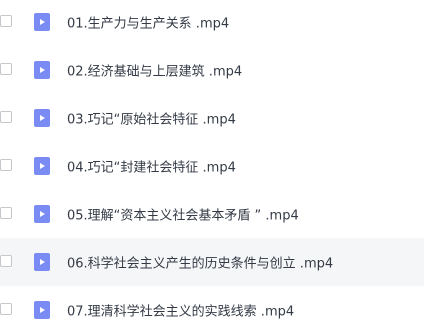  I want to click on file-name: 06.科学社会主义产生的历史条件与创立 .mp4, so click(200, 262).